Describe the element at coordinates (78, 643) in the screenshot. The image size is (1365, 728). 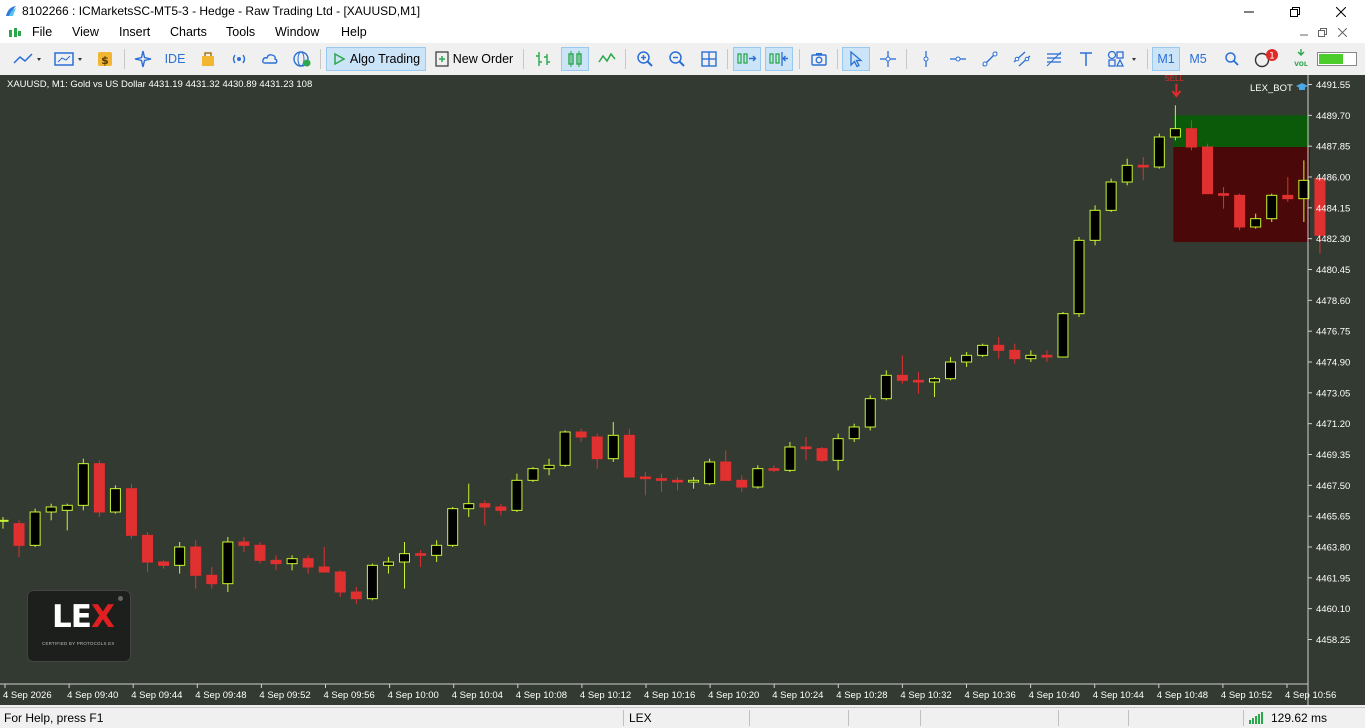
I see `logo-caption: CERTIFIED BY PROTOCOLS EX` at that location.